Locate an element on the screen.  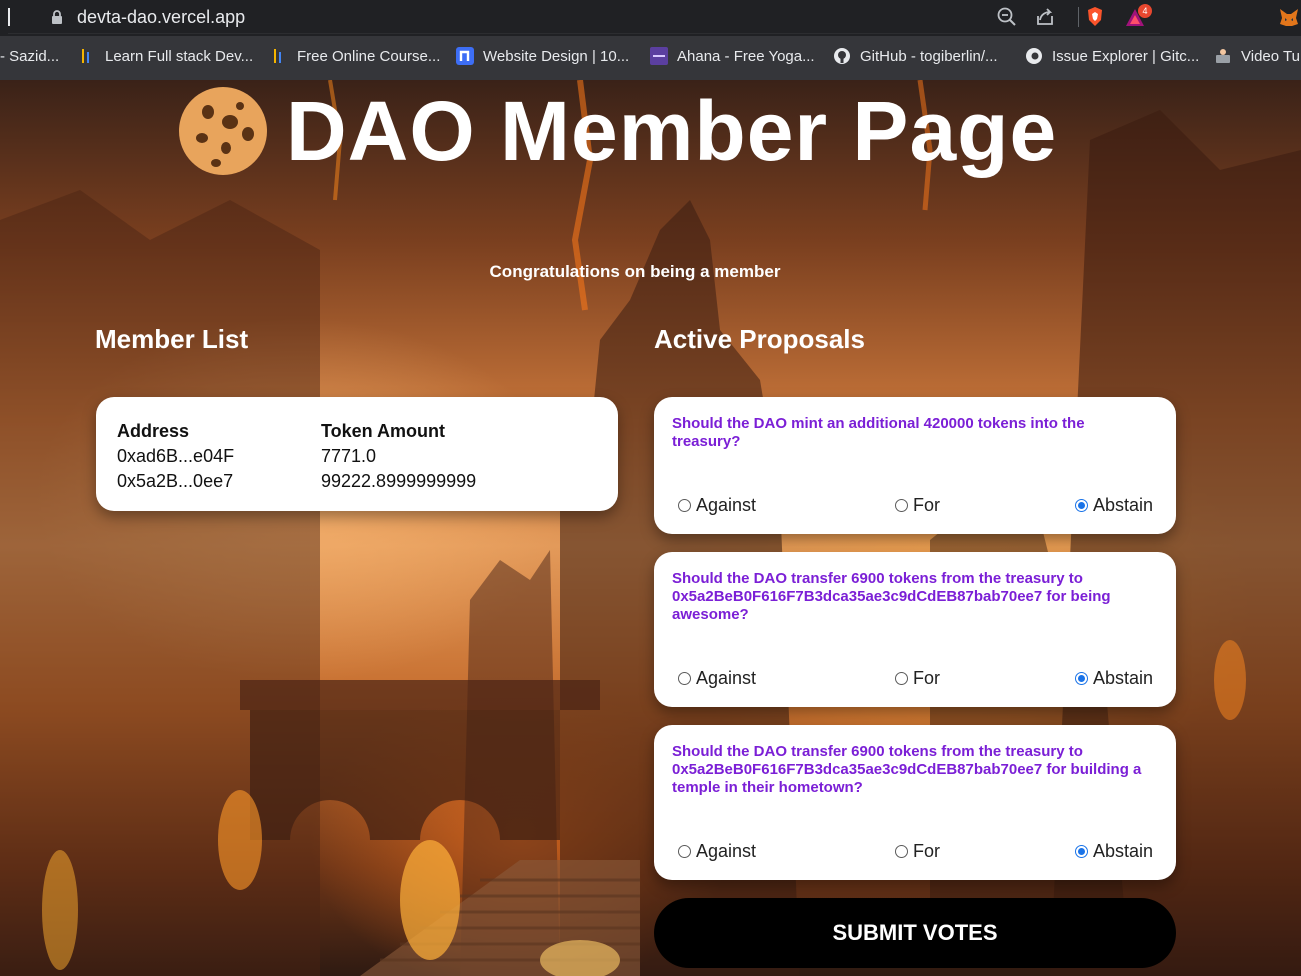
bookmark-item: Video Tu is located at coordinates (1257, 56).